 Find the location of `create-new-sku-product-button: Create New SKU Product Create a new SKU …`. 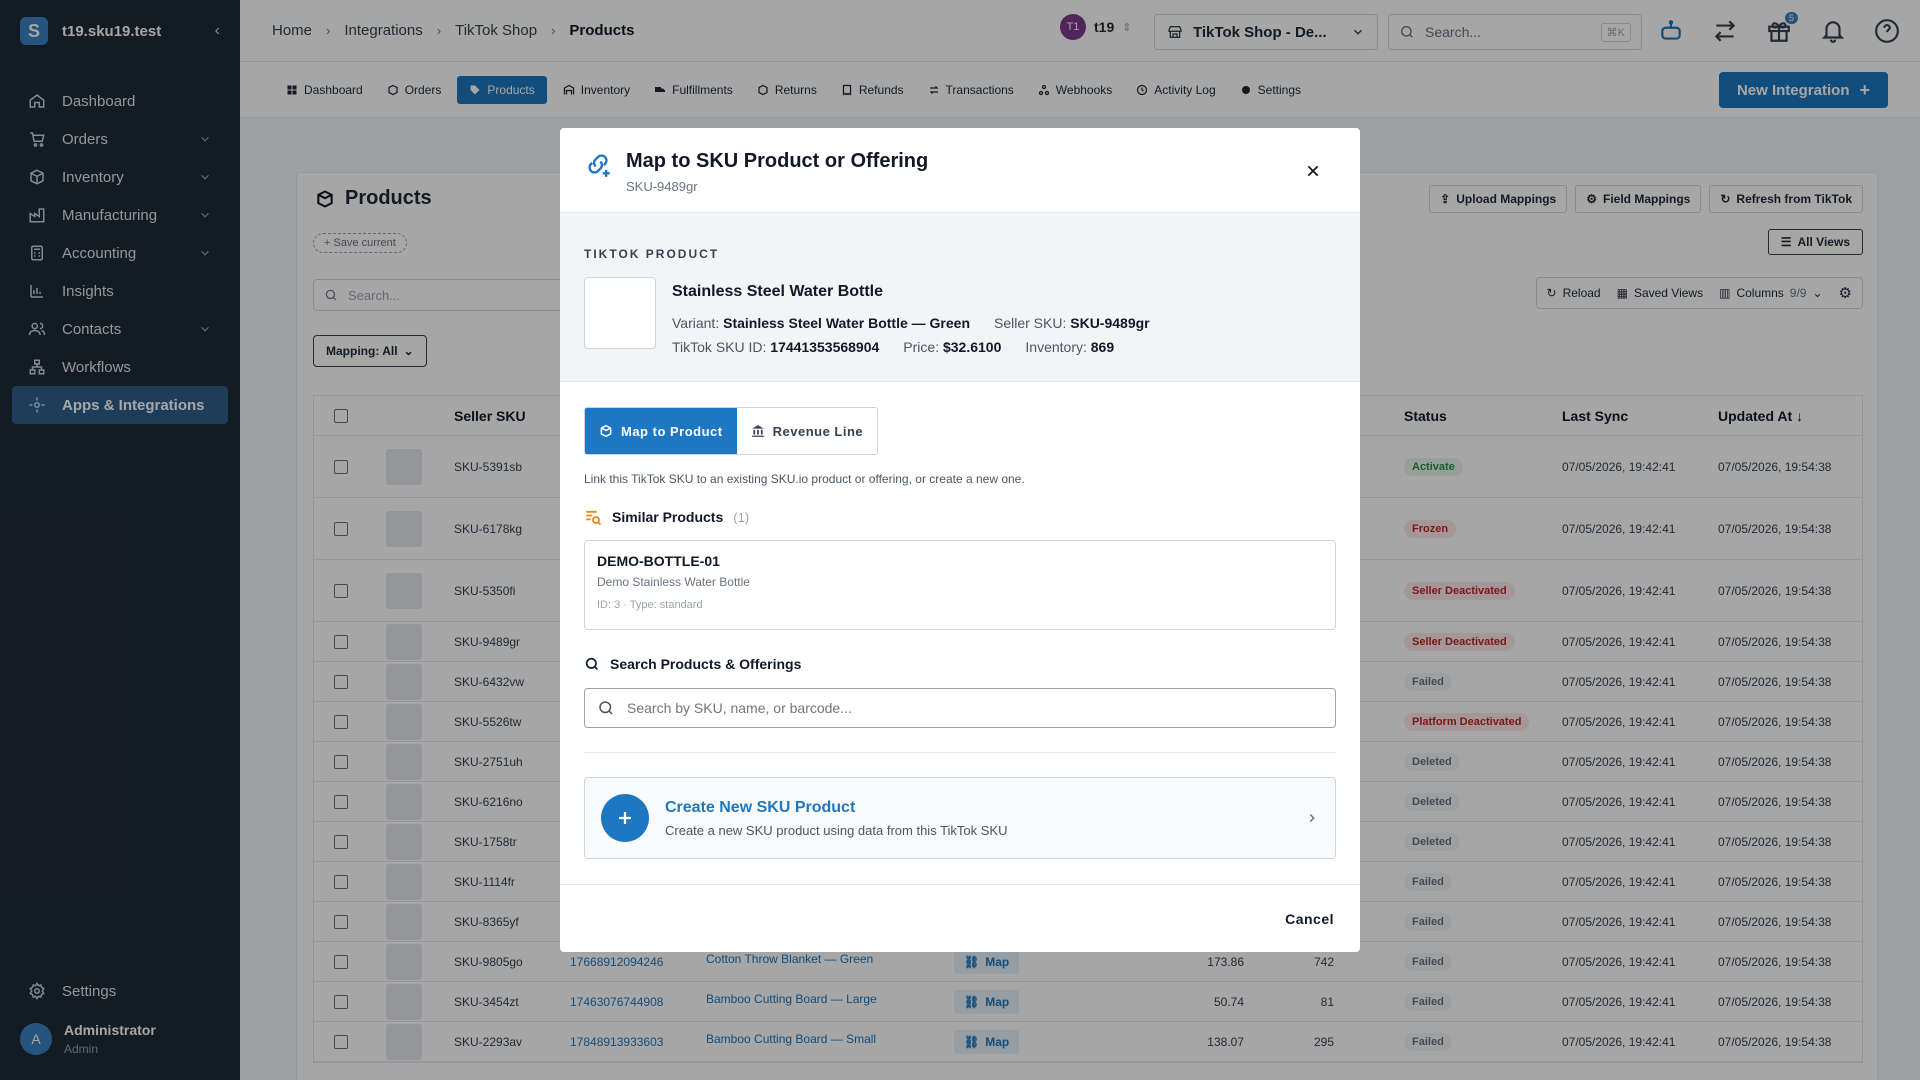

create-new-sku-product-button: Create New SKU Product Create a new SKU … is located at coordinates (960, 818).